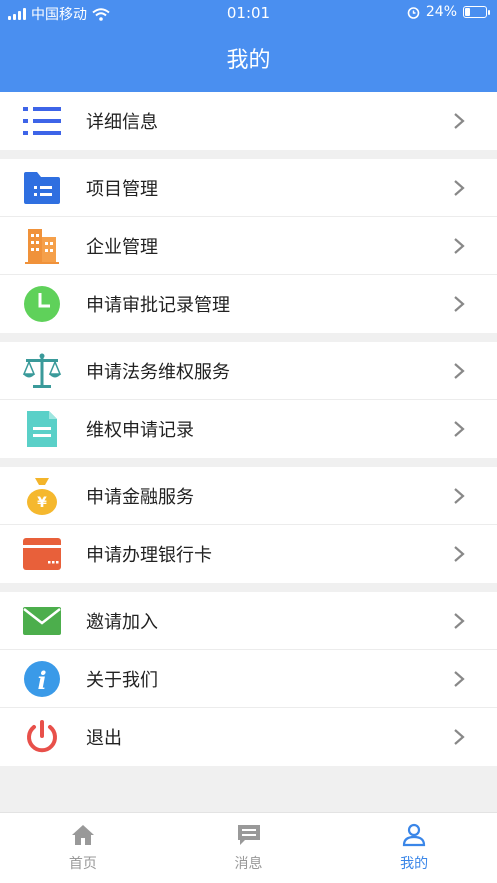 This screenshot has width=497, height=883. Describe the element at coordinates (122, 622) in the screenshot. I see `menu-item-label: 邀请加入` at that location.